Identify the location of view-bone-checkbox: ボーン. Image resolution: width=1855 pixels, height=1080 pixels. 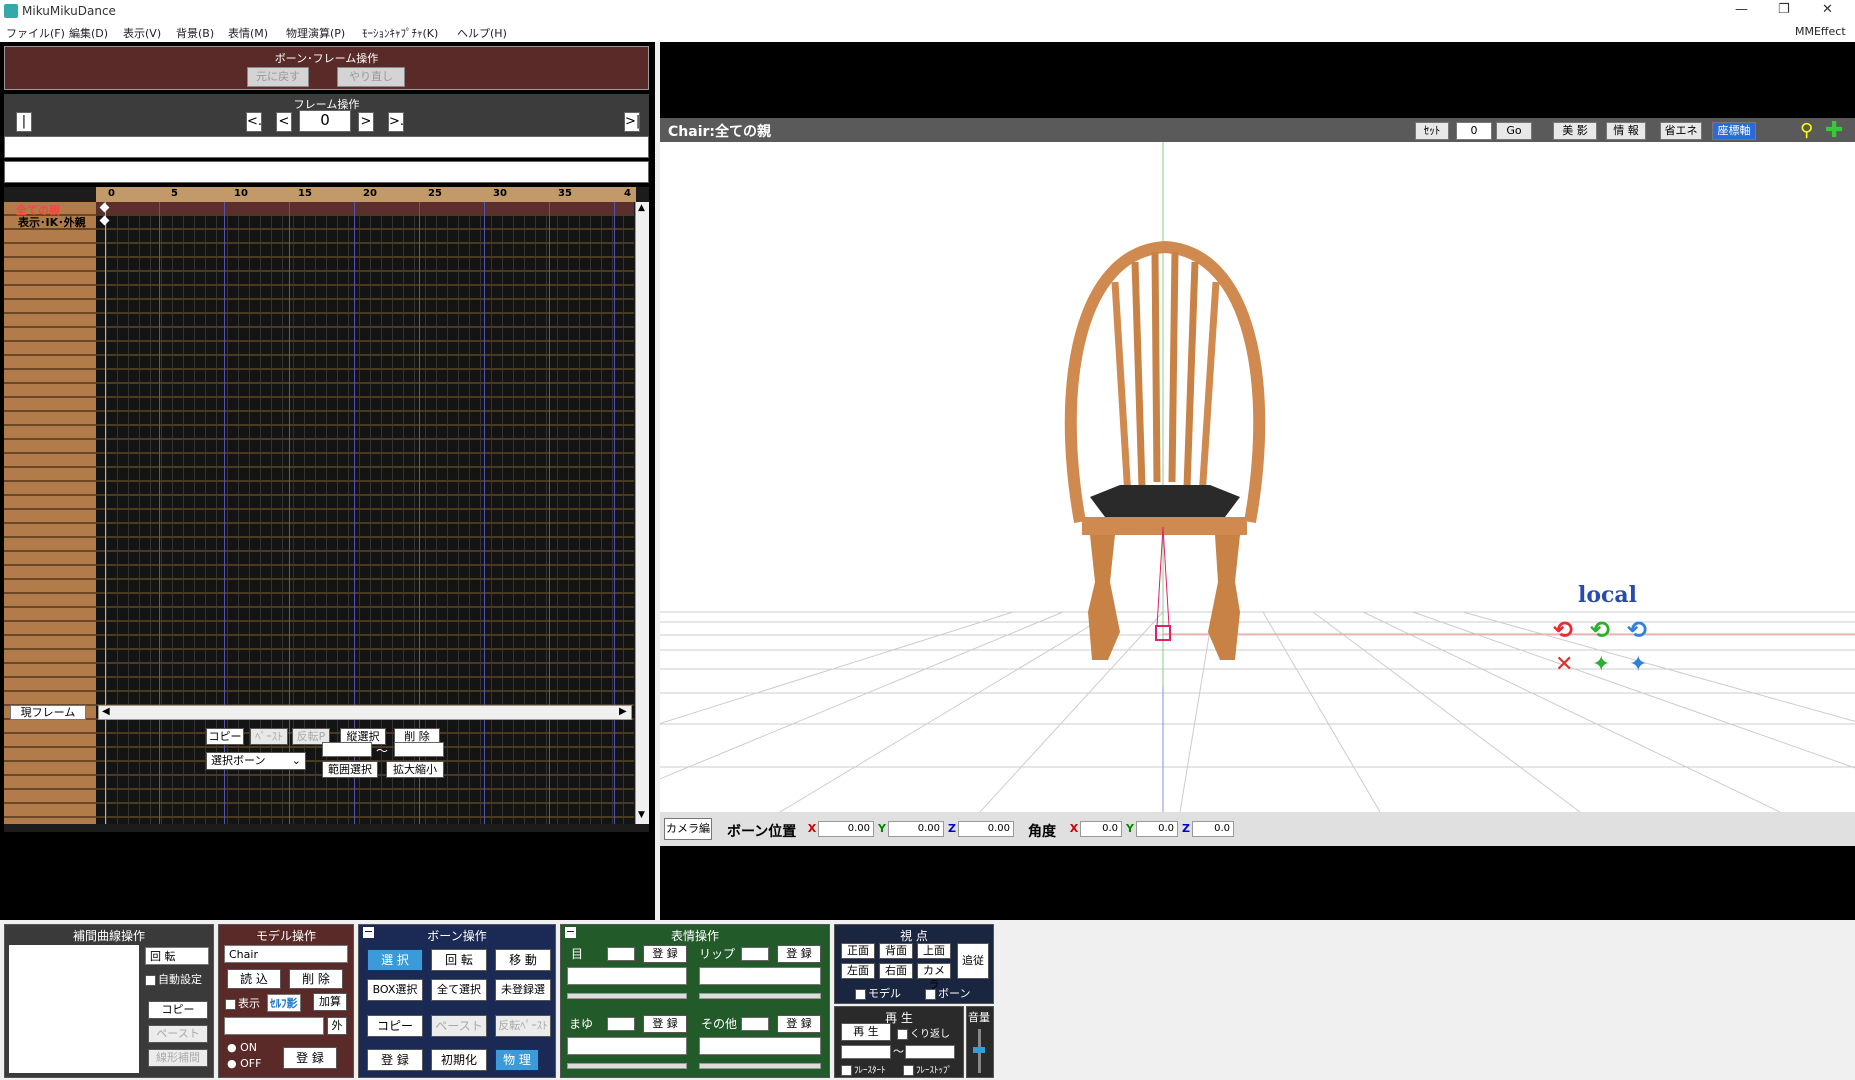
(947, 993).